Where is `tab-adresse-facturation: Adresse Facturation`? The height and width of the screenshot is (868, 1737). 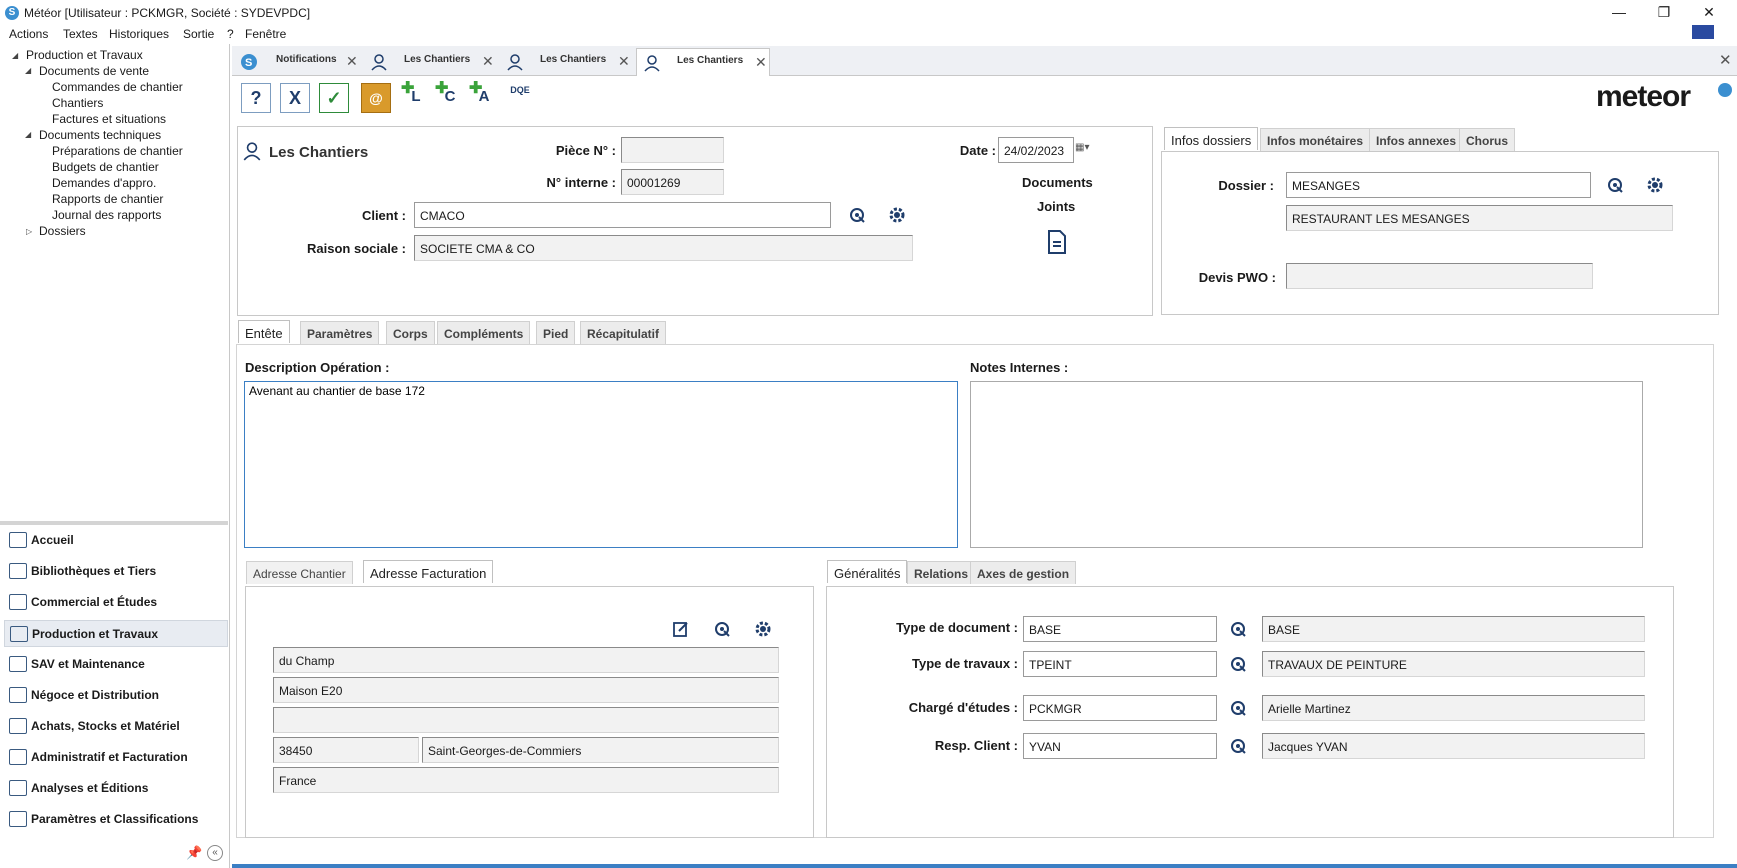
tab-adresse-facturation: Adresse Facturation is located at coordinates (428, 571).